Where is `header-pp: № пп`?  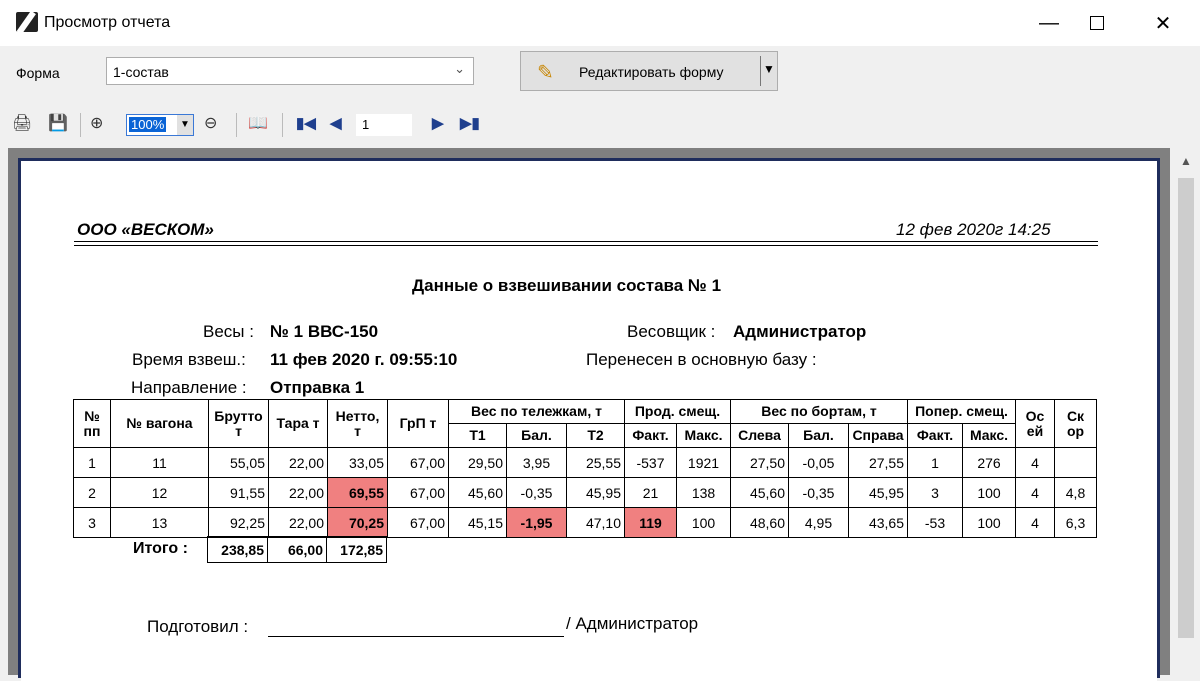
header-pp: № пп is located at coordinates (92, 423).